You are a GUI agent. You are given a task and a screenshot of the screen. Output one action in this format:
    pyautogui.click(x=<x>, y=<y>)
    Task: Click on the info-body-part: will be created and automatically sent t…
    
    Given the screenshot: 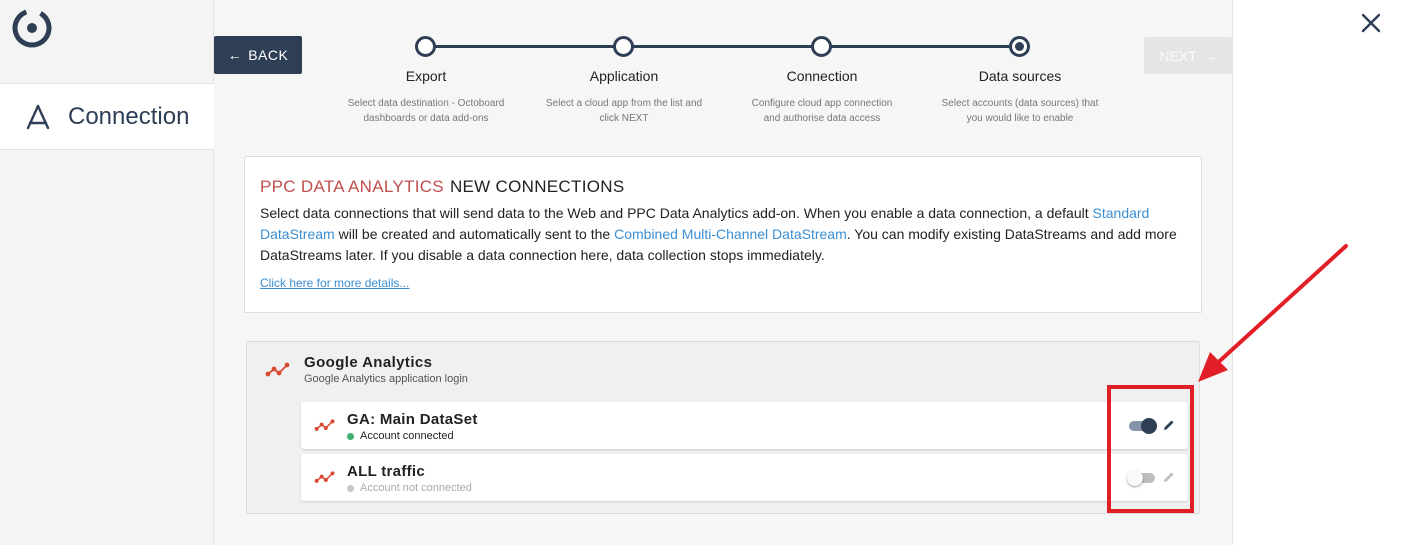 What is the action you would take?
    pyautogui.click(x=474, y=234)
    